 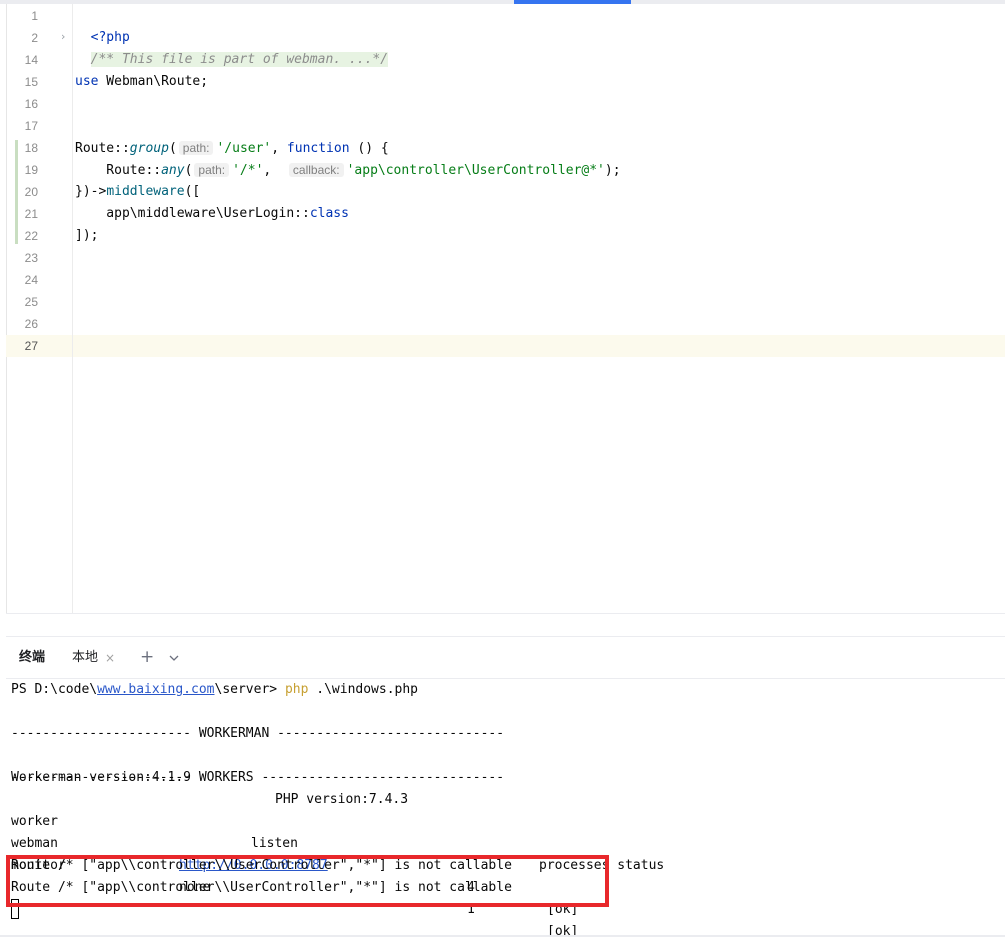 I want to click on code-line-18: Route::group(path: '/user', function () {, so click(x=232, y=148).